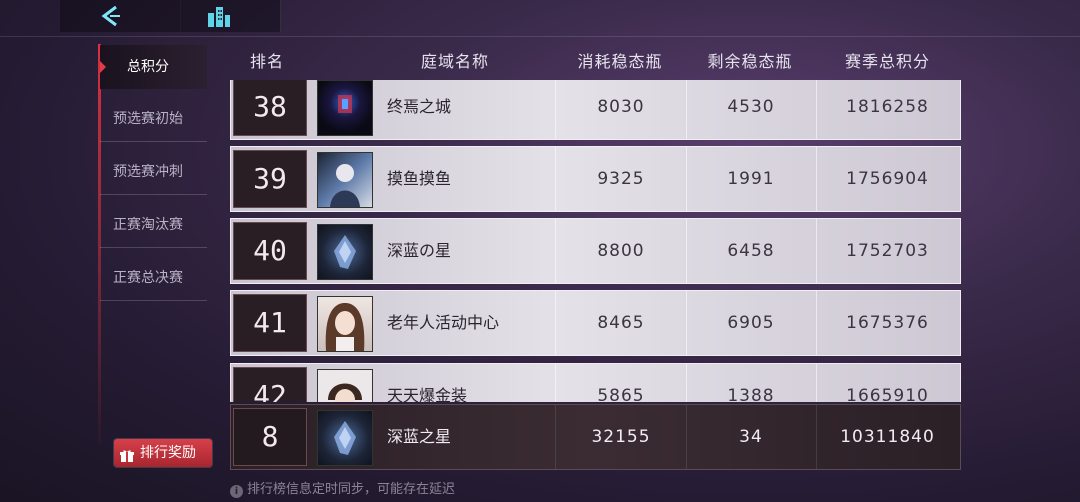 This screenshot has height=502, width=1080. I want to click on season-score: 10311840, so click(887, 437).